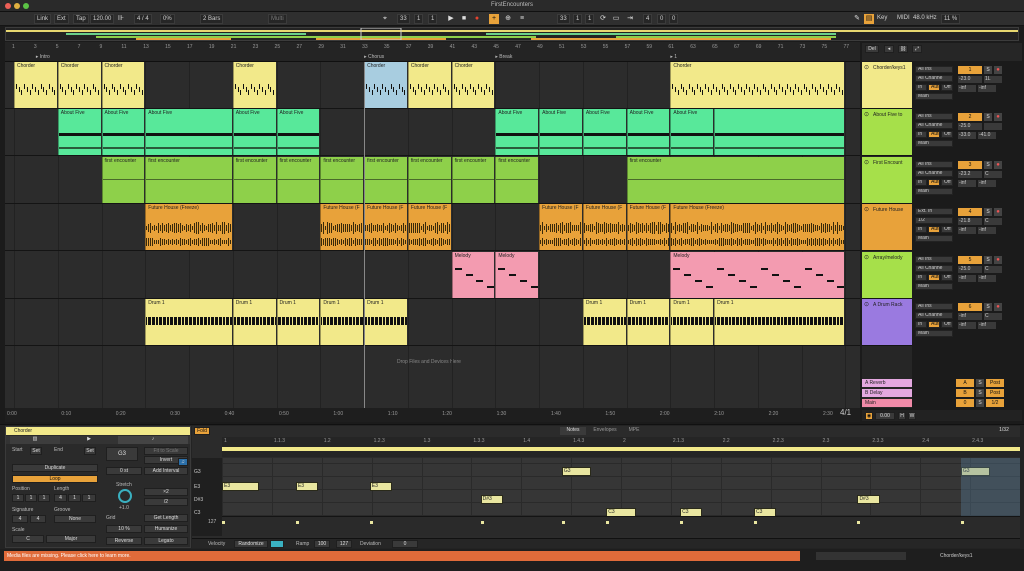  I want to click on stop-icon: ■, so click(464, 19).